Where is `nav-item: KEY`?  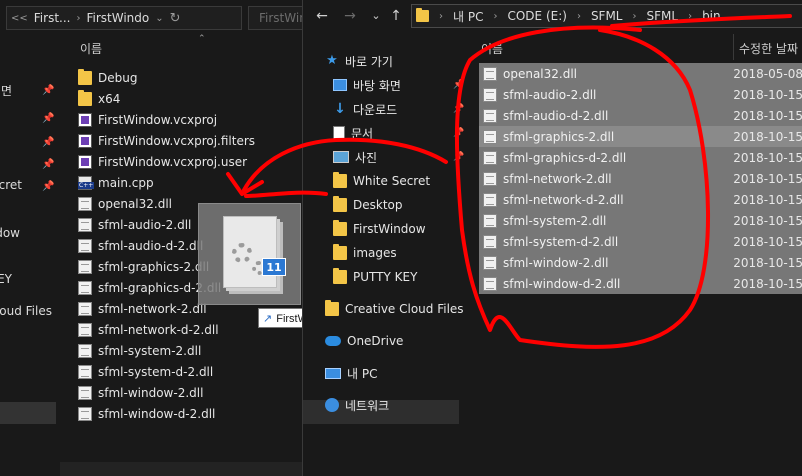
nav-item: KEY is located at coordinates (30, 282).